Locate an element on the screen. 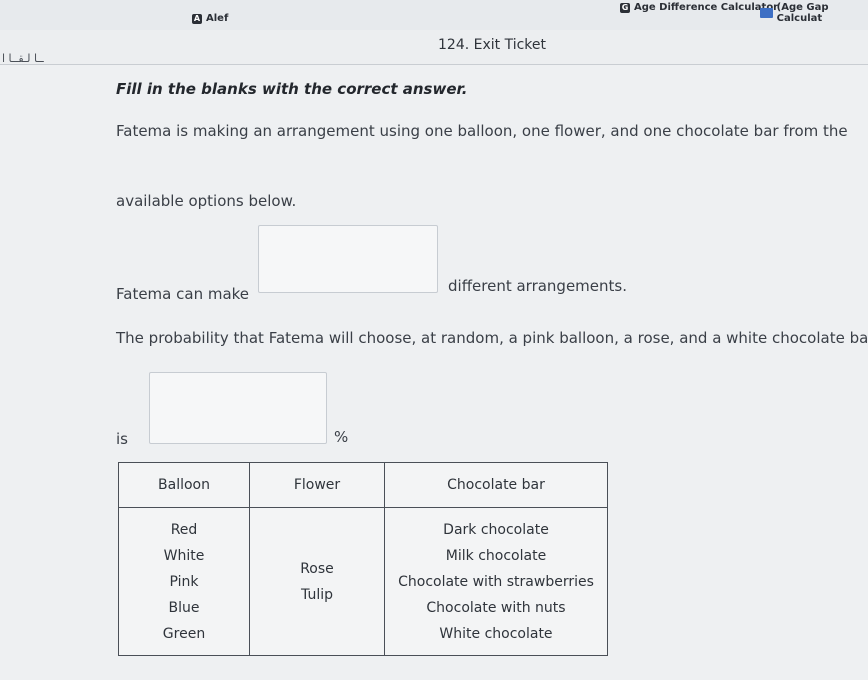 The image size is (868, 680). question-text-line2: available options below. is located at coordinates (206, 201).